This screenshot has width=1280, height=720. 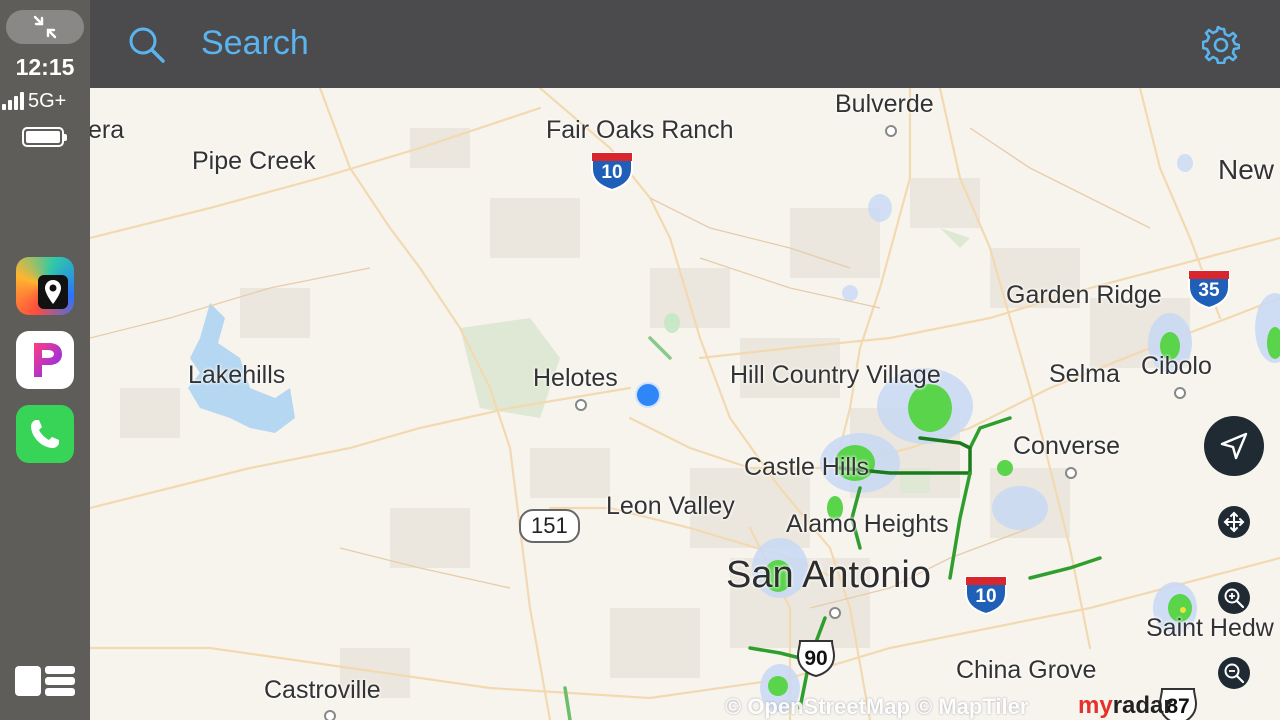 What do you see at coordinates (1026, 670) in the screenshot?
I see `place-china-grove: China Grove` at bounding box center [1026, 670].